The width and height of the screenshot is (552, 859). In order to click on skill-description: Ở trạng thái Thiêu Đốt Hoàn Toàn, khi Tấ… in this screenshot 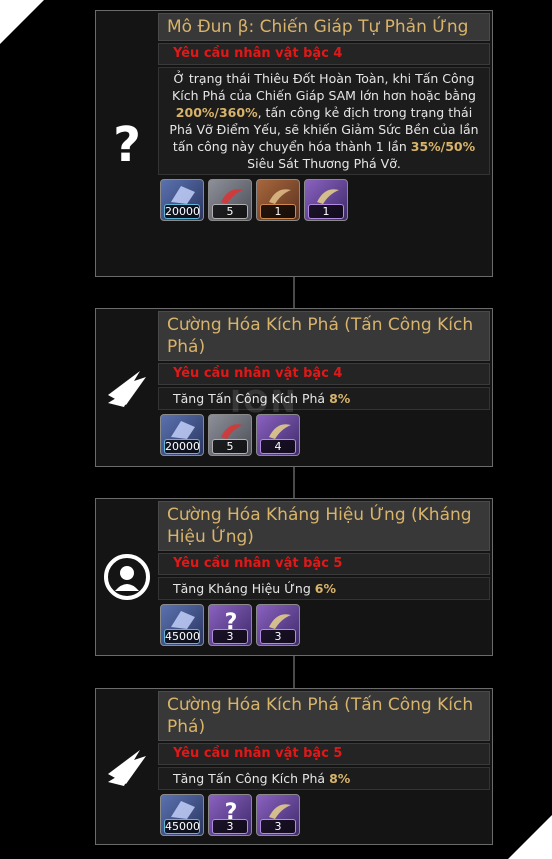, I will do `click(324, 121)`.